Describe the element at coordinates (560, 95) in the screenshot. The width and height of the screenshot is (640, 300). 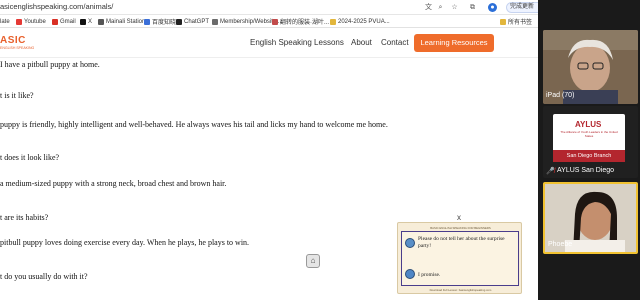
I see `participant-name: iPad (70)` at that location.